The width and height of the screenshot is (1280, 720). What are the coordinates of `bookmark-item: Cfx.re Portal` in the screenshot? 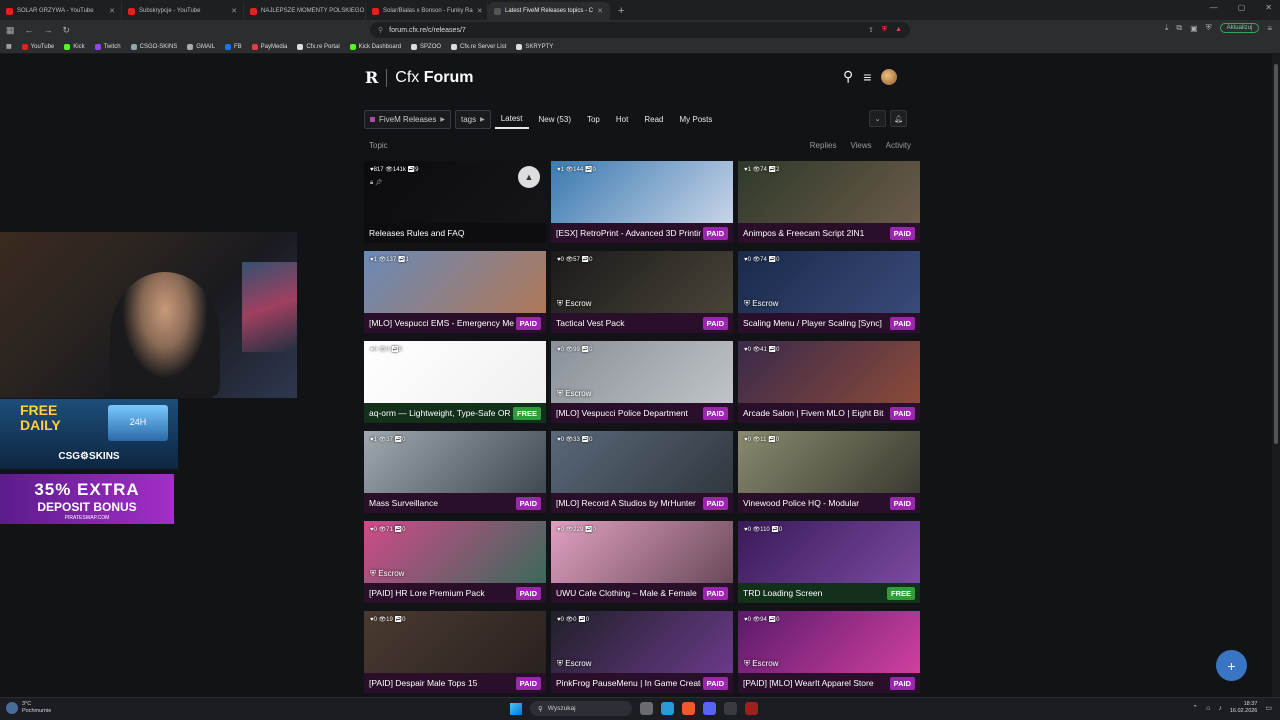 It's located at (318, 46).